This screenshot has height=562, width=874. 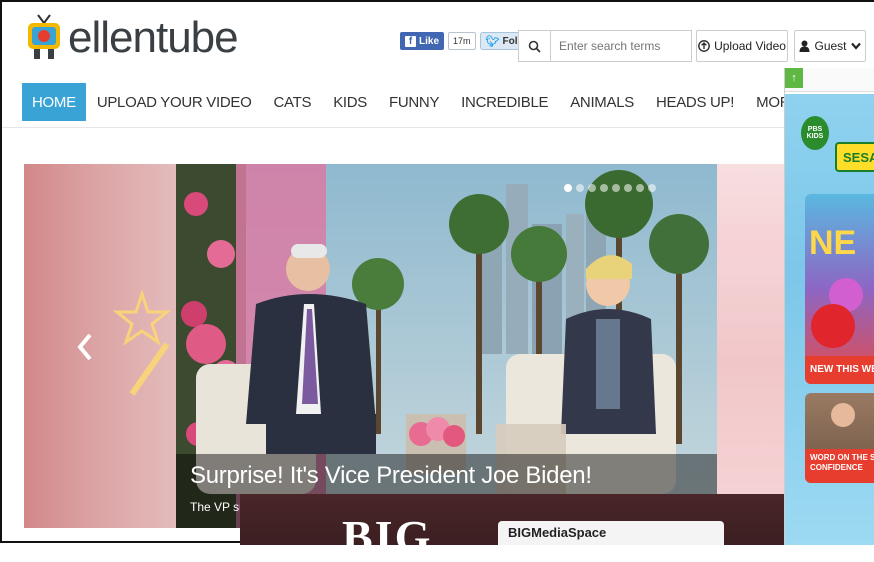 What do you see at coordinates (610, 188) in the screenshot?
I see `slide-indicators` at bounding box center [610, 188].